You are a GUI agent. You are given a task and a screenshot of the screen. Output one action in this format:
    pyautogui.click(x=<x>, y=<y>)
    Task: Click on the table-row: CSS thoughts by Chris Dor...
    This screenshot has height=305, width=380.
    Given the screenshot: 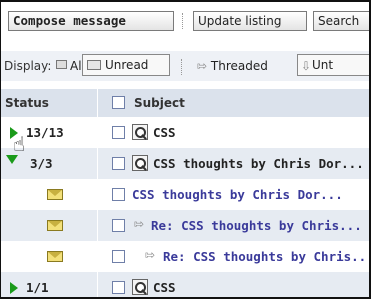 What is the action you would take?
    pyautogui.click(x=185, y=194)
    